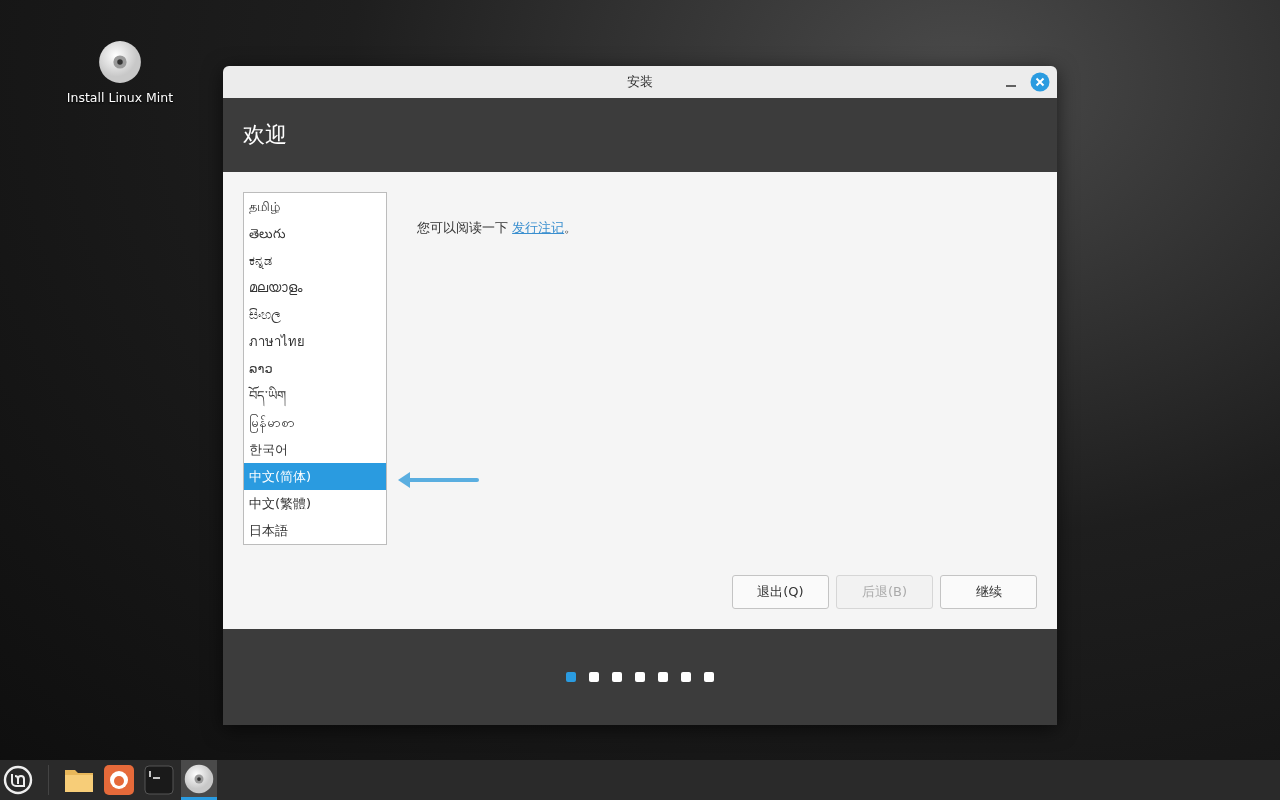 Image resolution: width=1280 pixels, height=800 pixels. I want to click on language-item: తెలుగు, so click(315, 233).